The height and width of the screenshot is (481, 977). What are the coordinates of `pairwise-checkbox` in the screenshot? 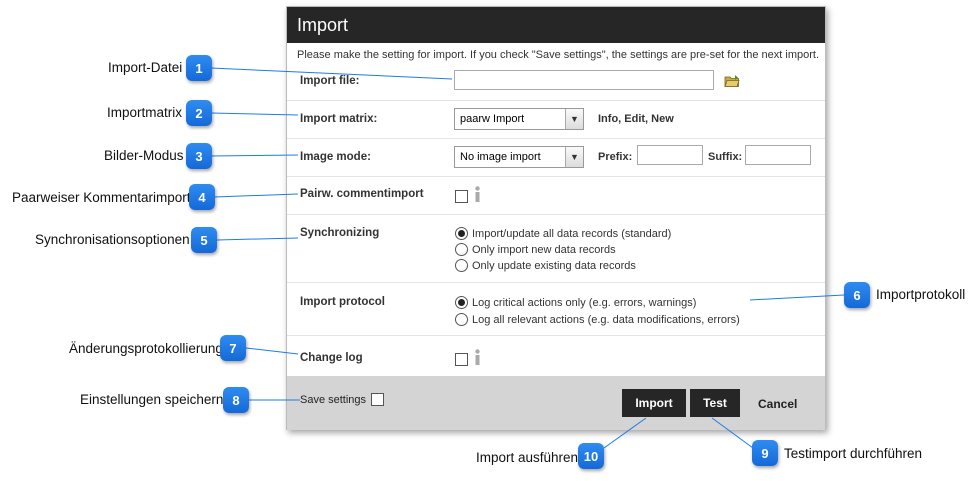 It's located at (461, 196).